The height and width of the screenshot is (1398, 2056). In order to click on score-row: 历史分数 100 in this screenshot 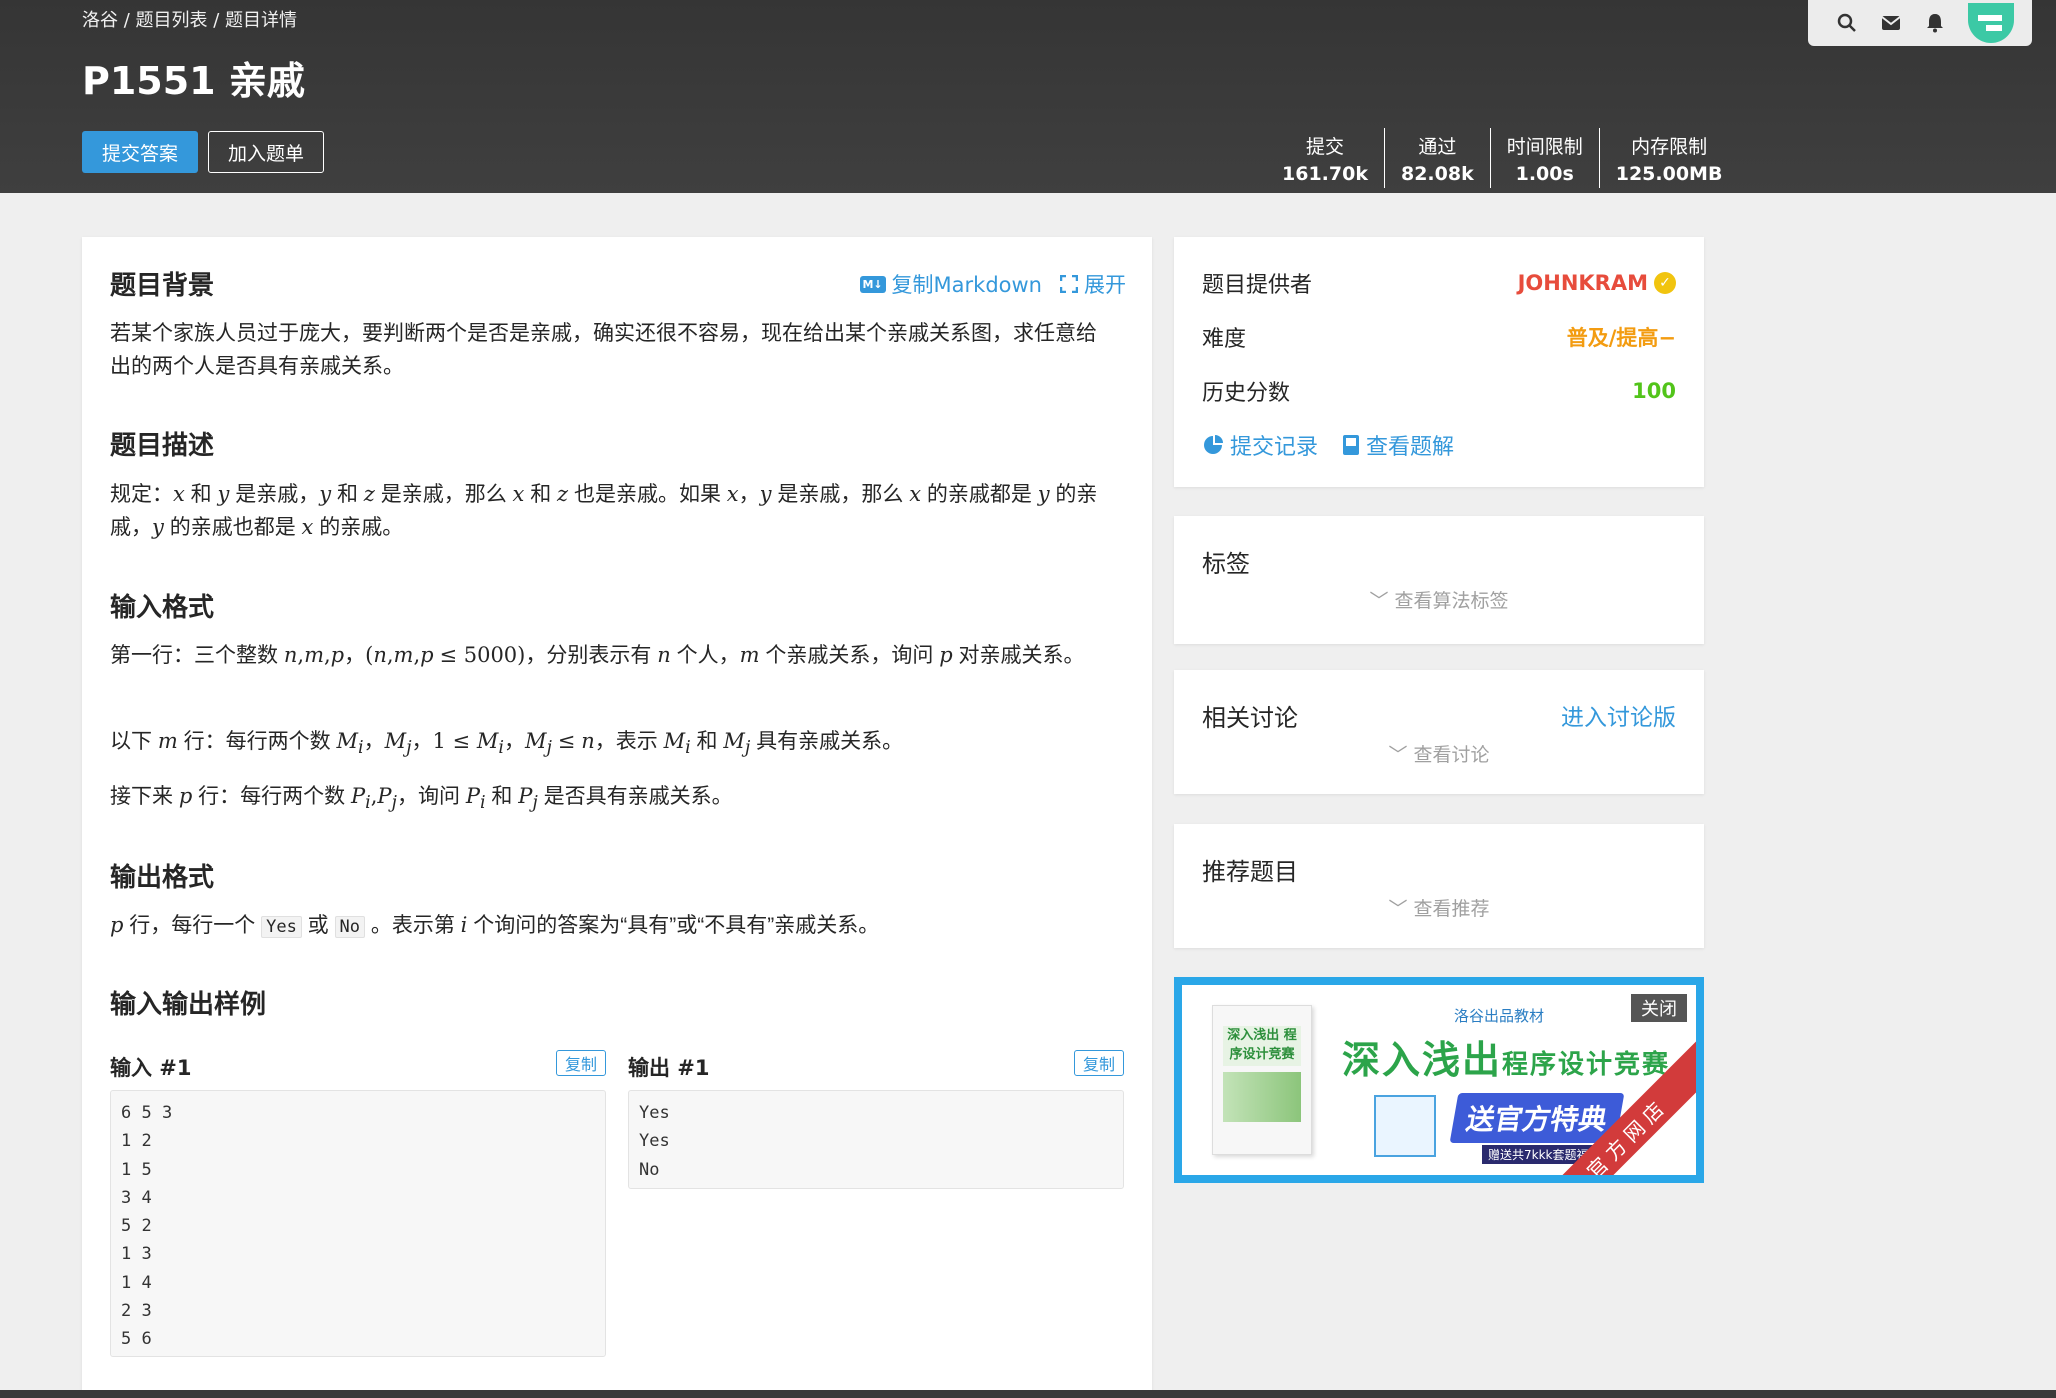, I will do `click(1439, 391)`.